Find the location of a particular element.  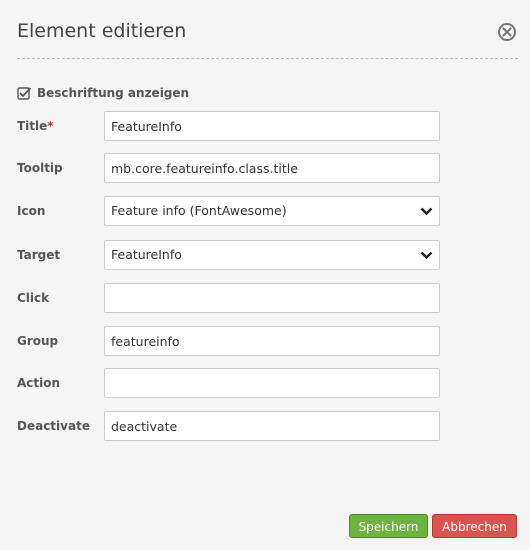

icon-select: Feature info (FontAwesome) is located at coordinates (272, 211).